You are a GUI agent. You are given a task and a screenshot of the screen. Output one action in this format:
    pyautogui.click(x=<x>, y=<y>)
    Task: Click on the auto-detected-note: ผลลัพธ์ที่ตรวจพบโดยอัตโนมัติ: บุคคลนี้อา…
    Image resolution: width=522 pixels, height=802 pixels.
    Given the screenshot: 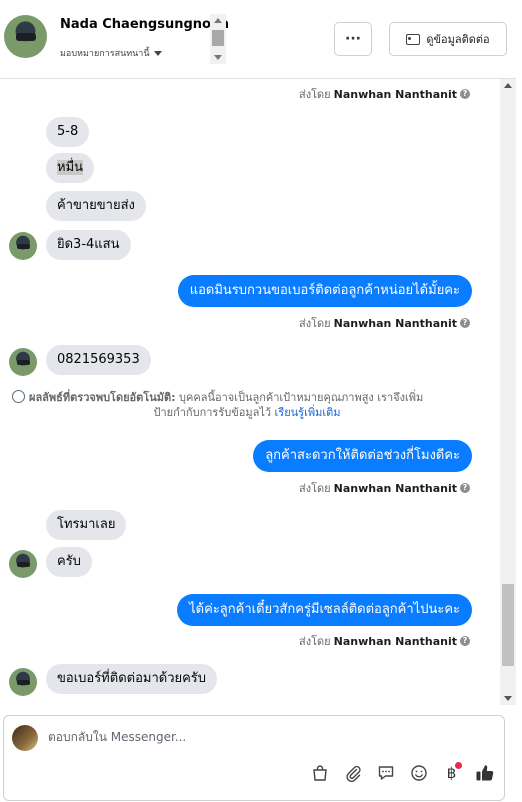 What is the action you would take?
    pyautogui.click(x=247, y=405)
    